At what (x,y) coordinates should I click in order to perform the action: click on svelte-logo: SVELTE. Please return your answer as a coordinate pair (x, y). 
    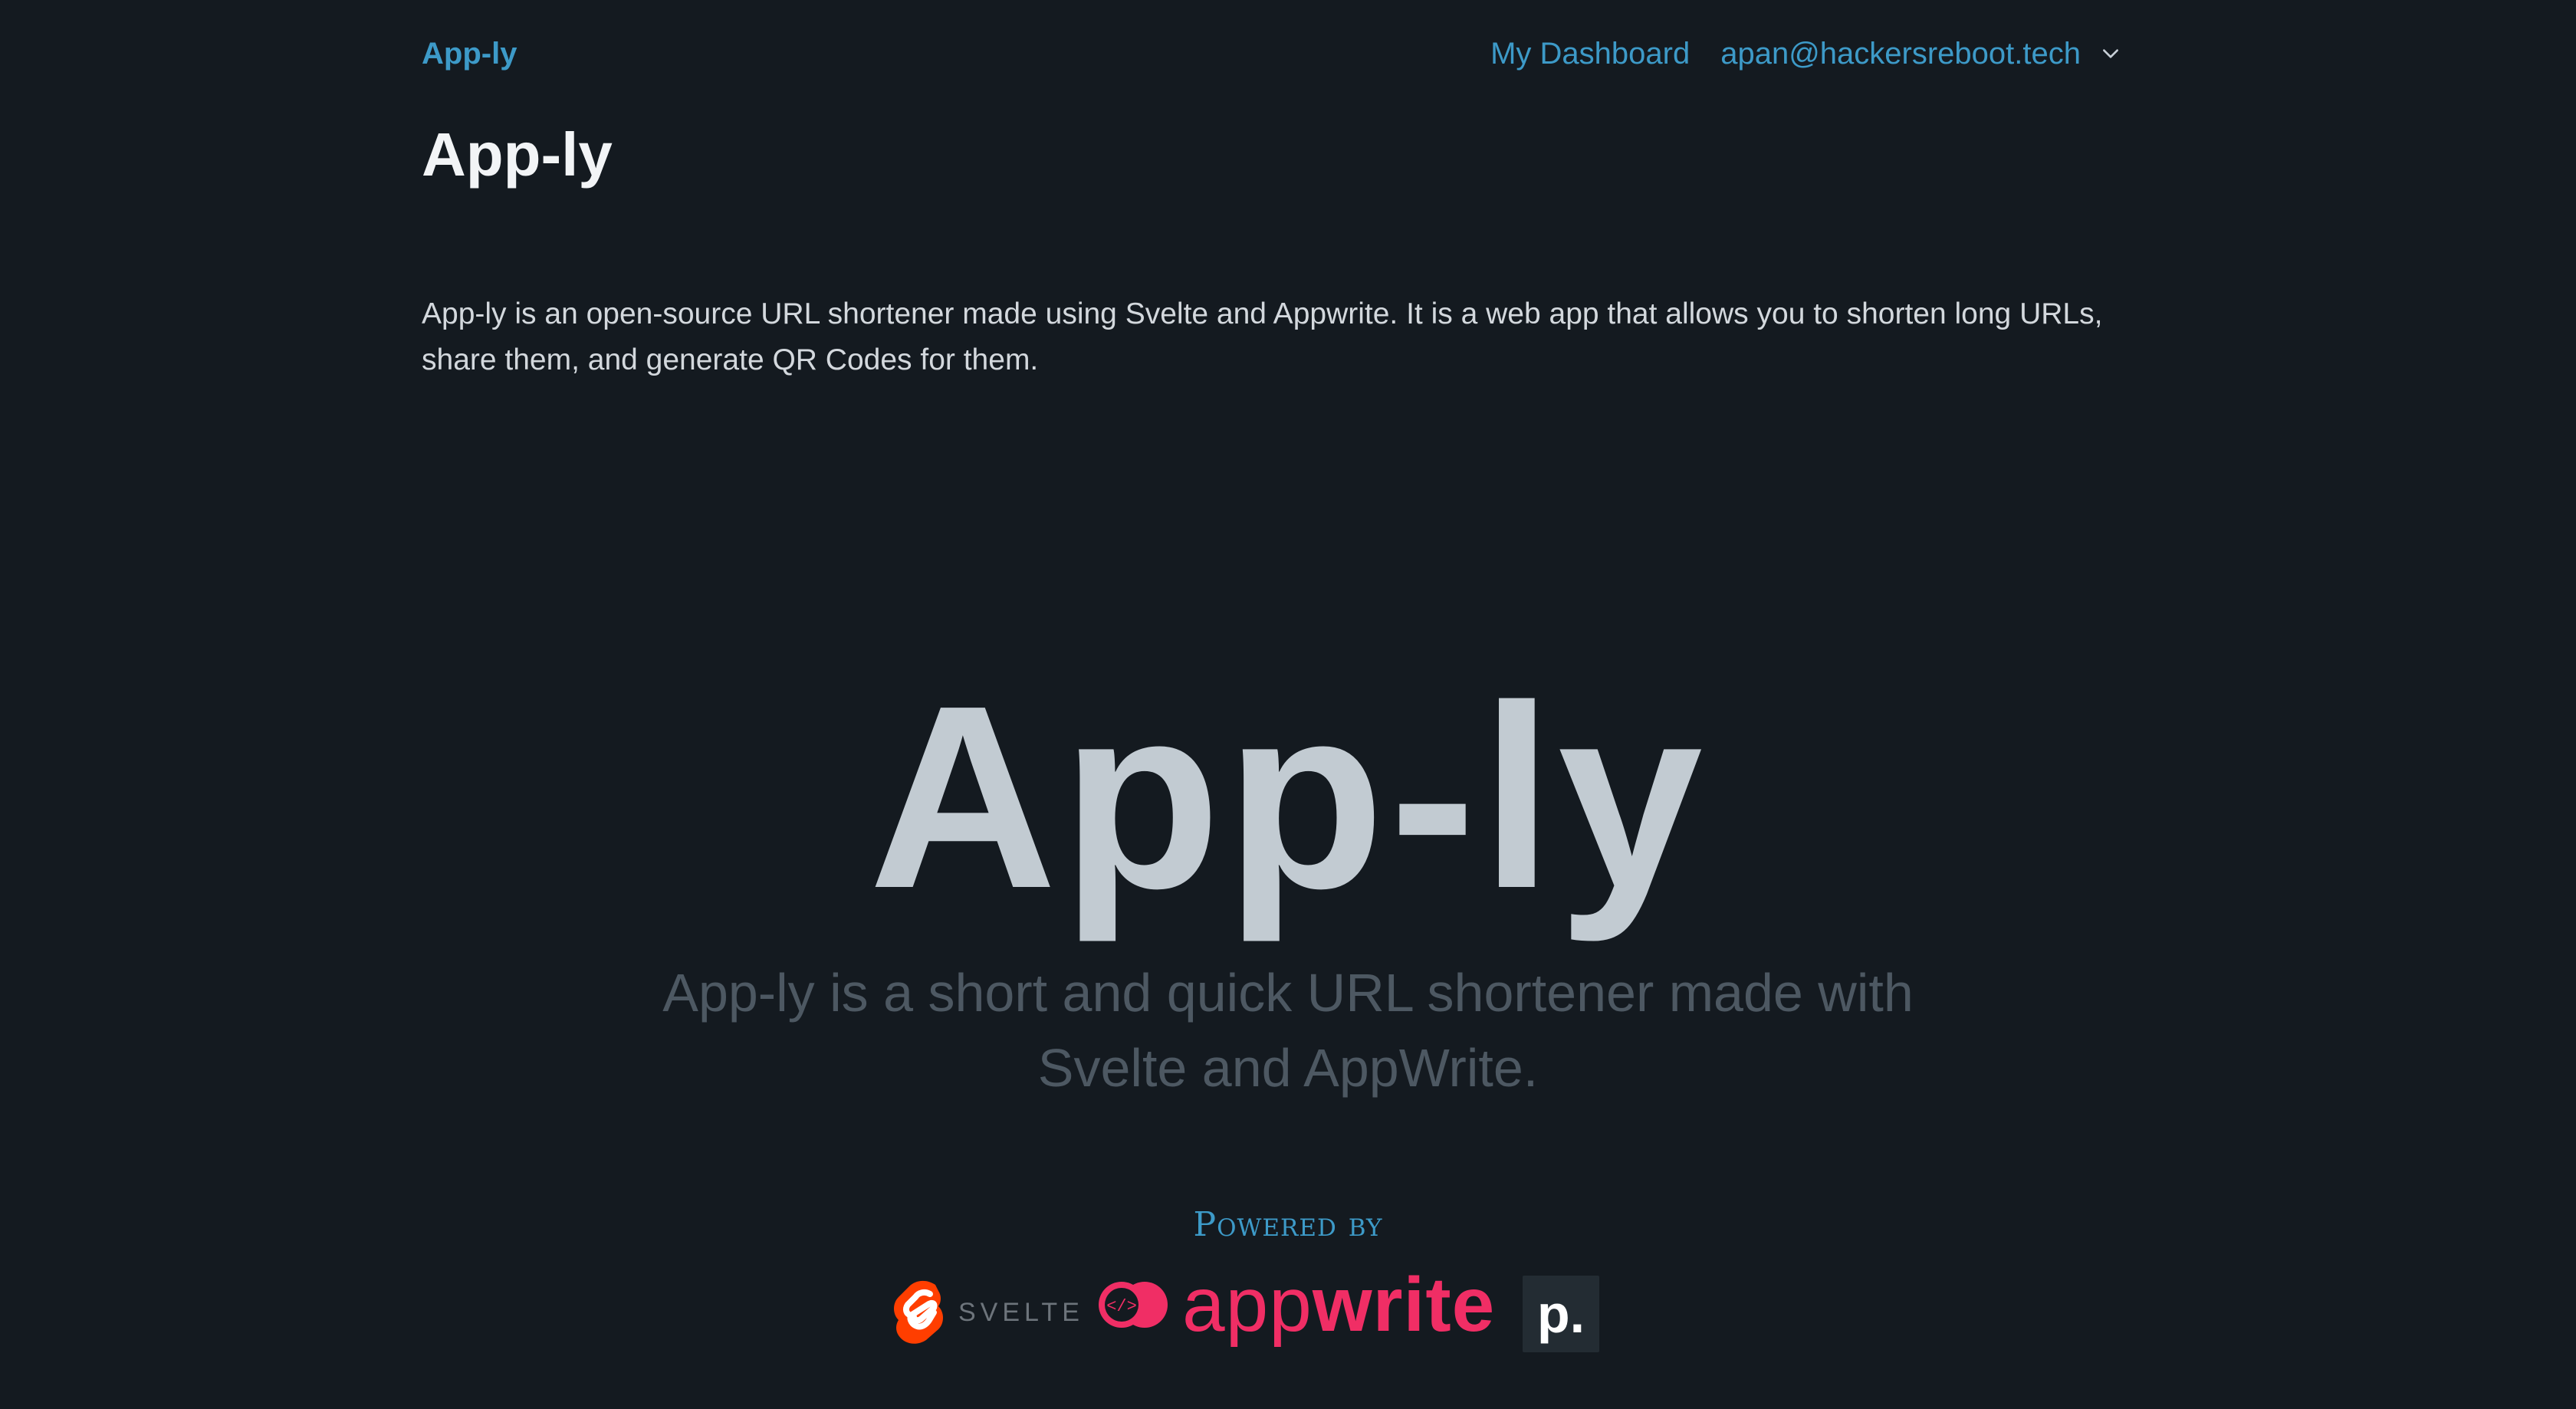
    Looking at the image, I should click on (986, 1312).